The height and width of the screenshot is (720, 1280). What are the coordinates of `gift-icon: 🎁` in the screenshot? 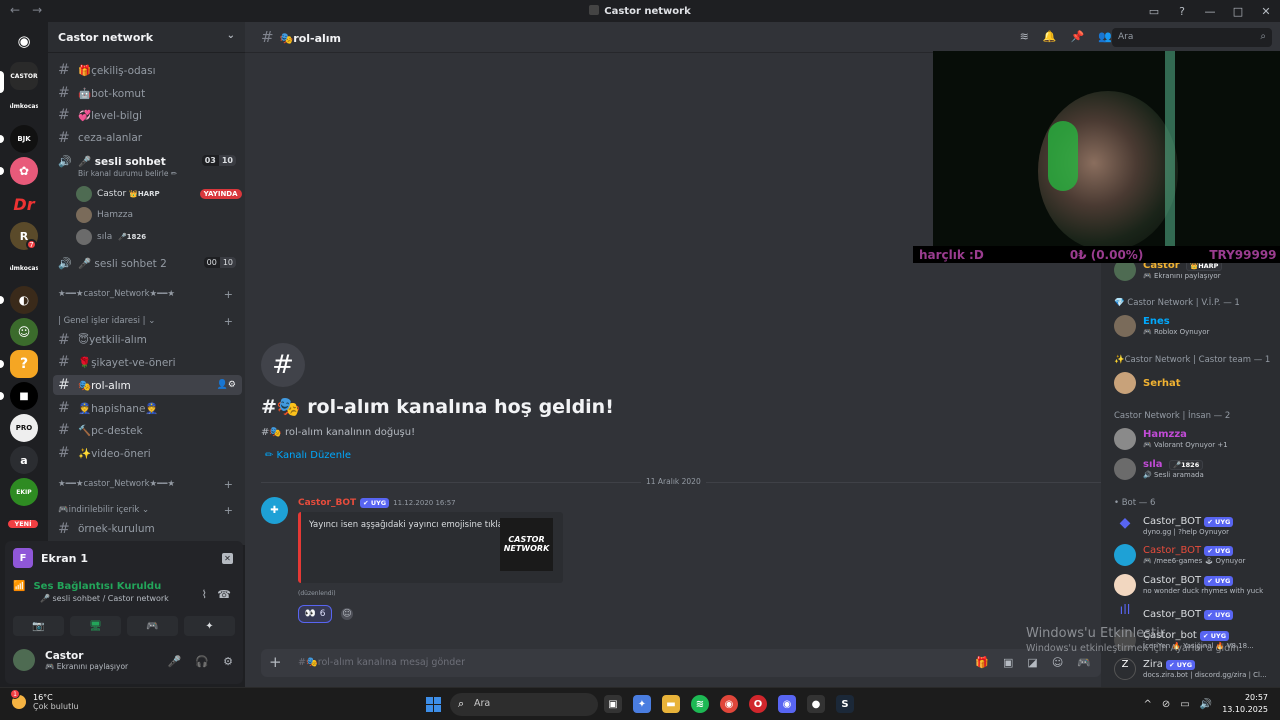 It's located at (982, 662).